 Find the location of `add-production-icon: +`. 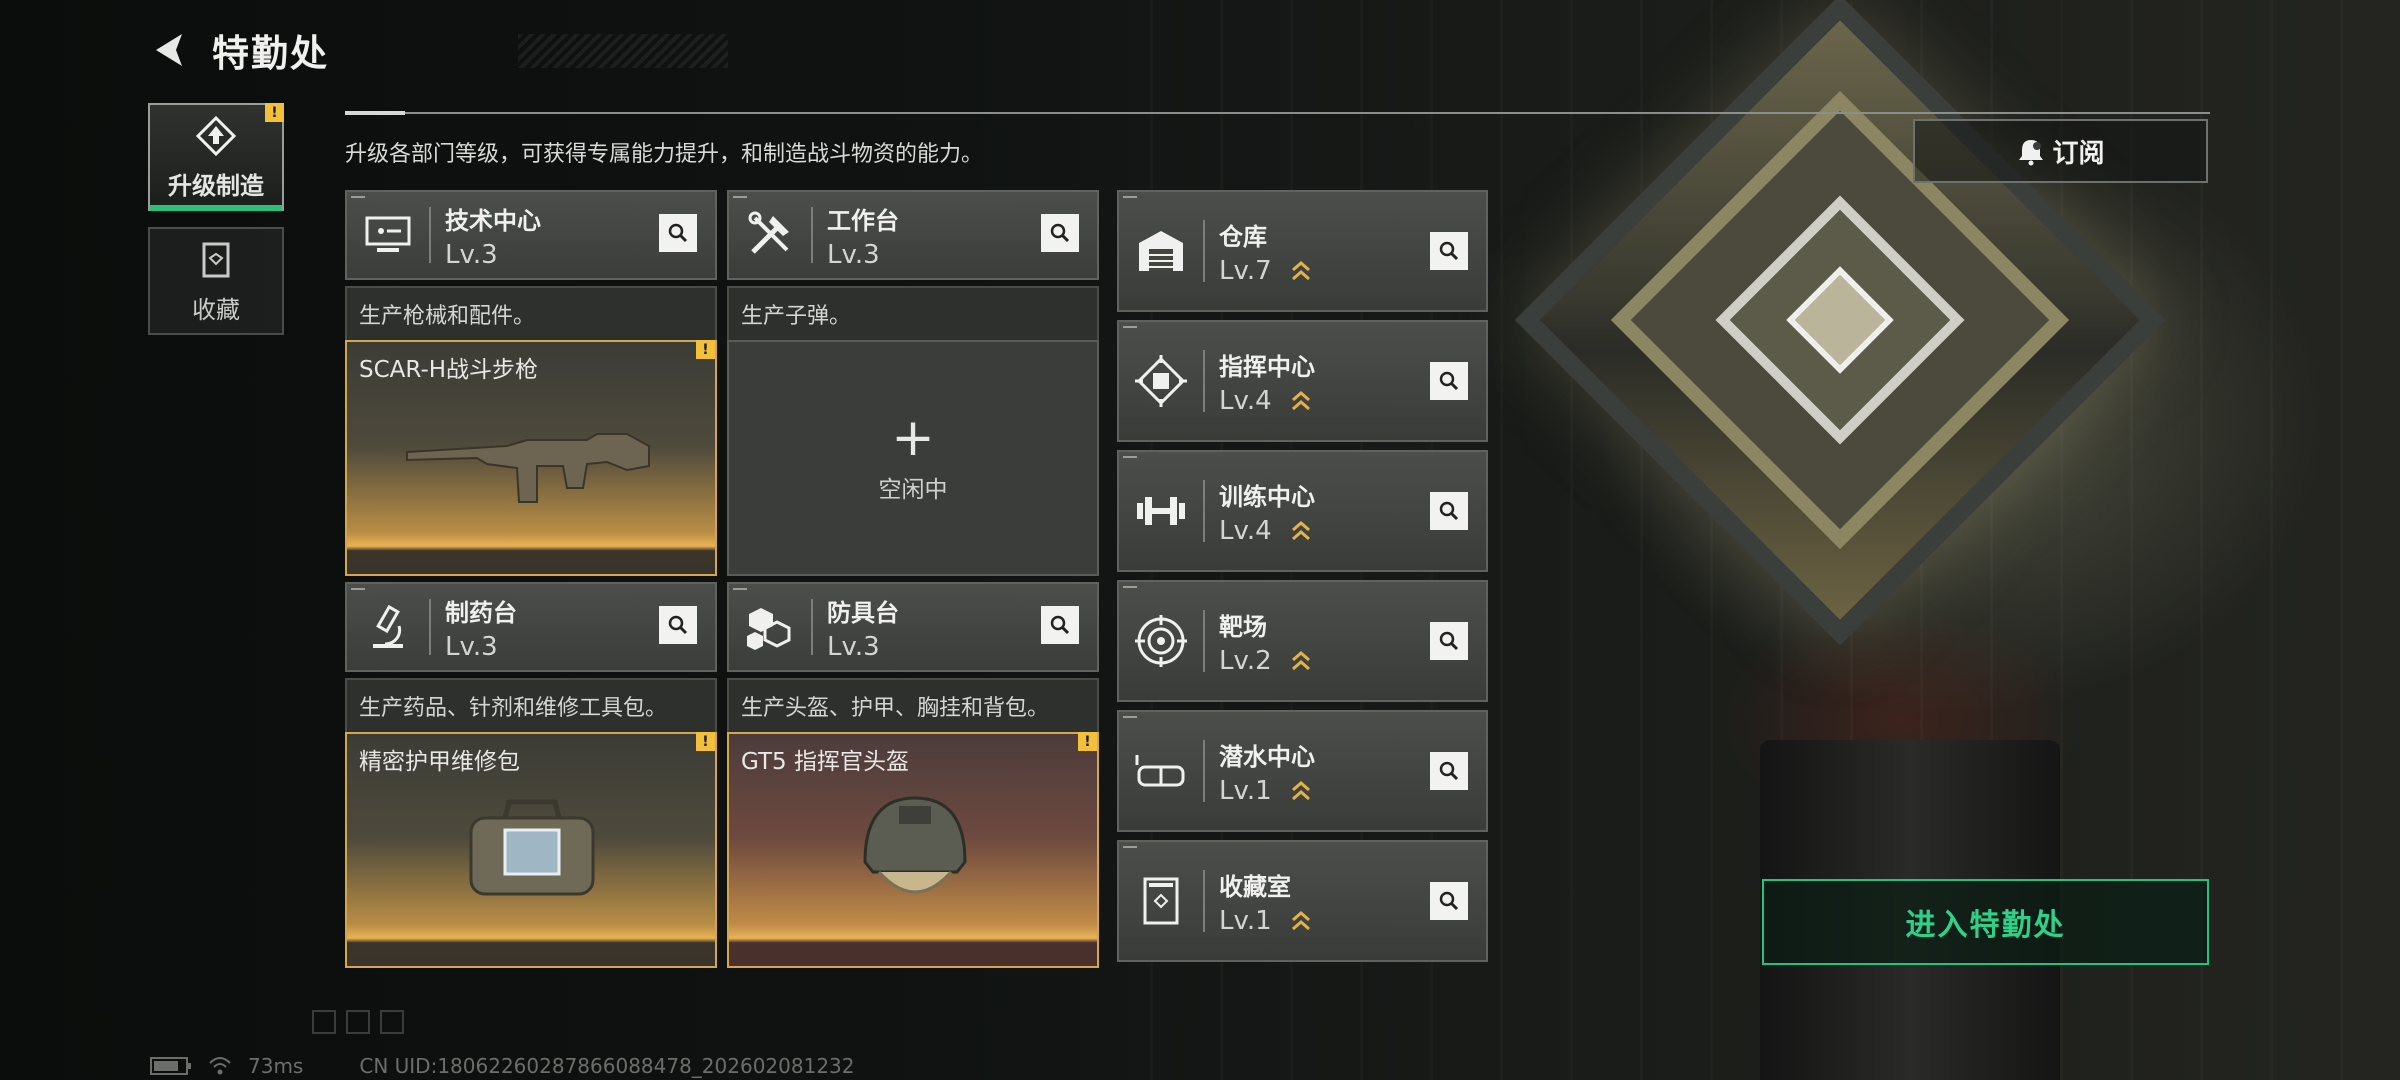

add-production-icon: + is located at coordinates (913, 438).